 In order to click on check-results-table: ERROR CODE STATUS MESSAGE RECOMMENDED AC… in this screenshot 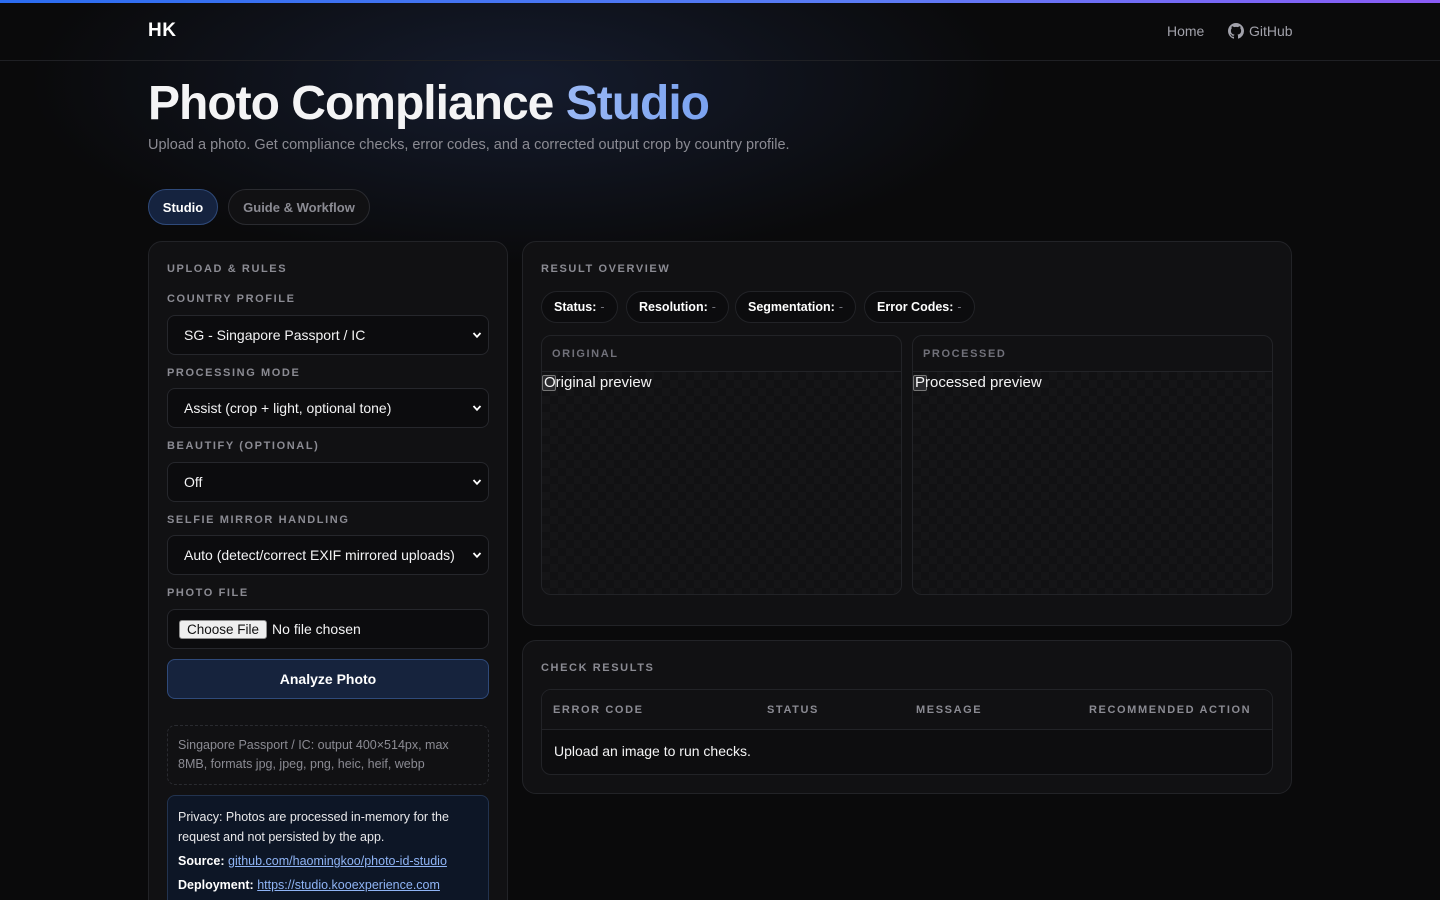, I will do `click(907, 732)`.